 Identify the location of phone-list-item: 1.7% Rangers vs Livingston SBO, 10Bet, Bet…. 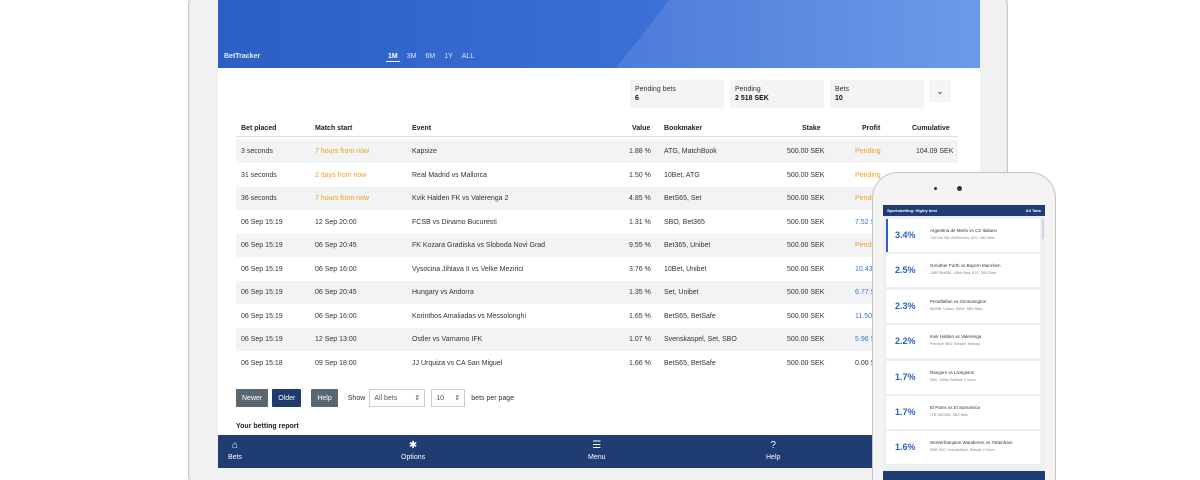
(963, 377).